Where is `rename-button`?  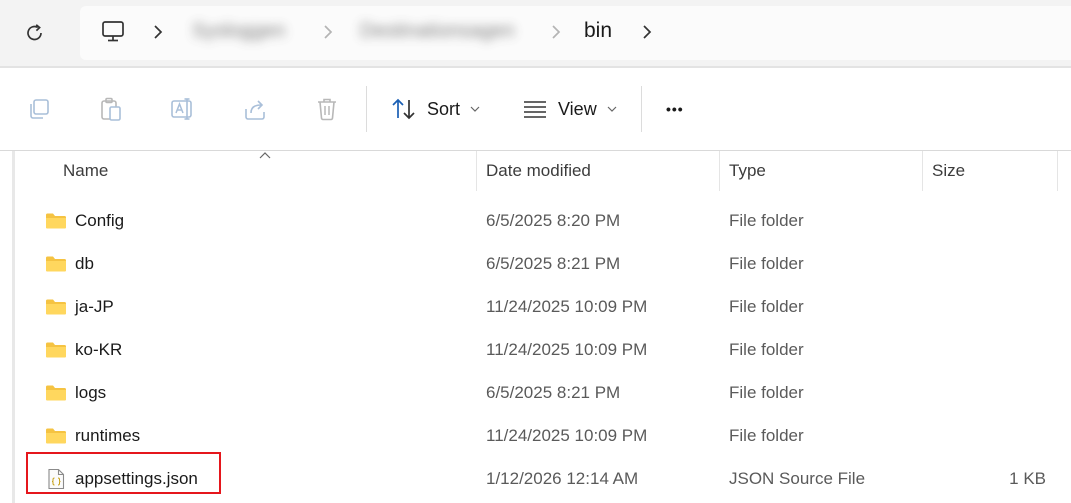 rename-button is located at coordinates (183, 109).